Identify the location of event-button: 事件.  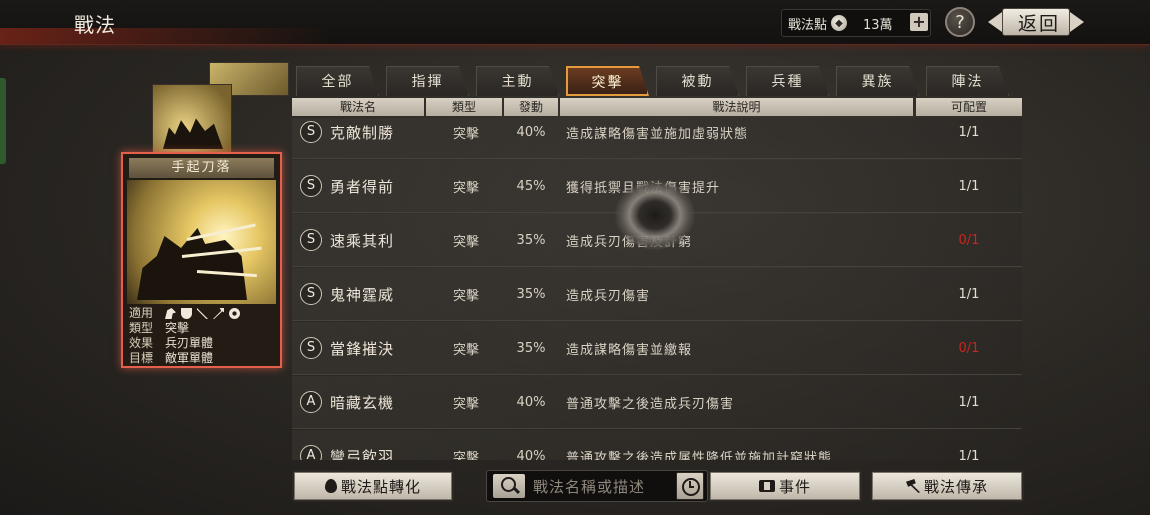
(785, 486).